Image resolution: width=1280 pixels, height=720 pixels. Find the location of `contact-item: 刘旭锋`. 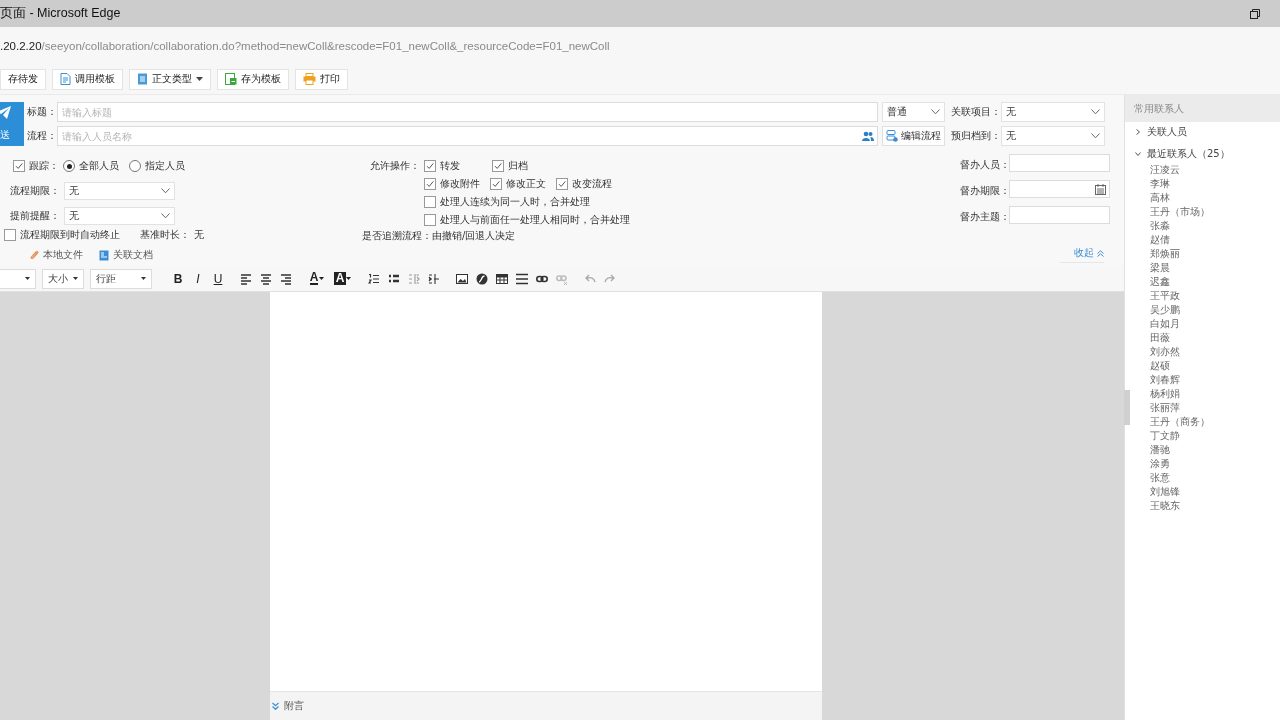

contact-item: 刘旭锋 is located at coordinates (1165, 492).